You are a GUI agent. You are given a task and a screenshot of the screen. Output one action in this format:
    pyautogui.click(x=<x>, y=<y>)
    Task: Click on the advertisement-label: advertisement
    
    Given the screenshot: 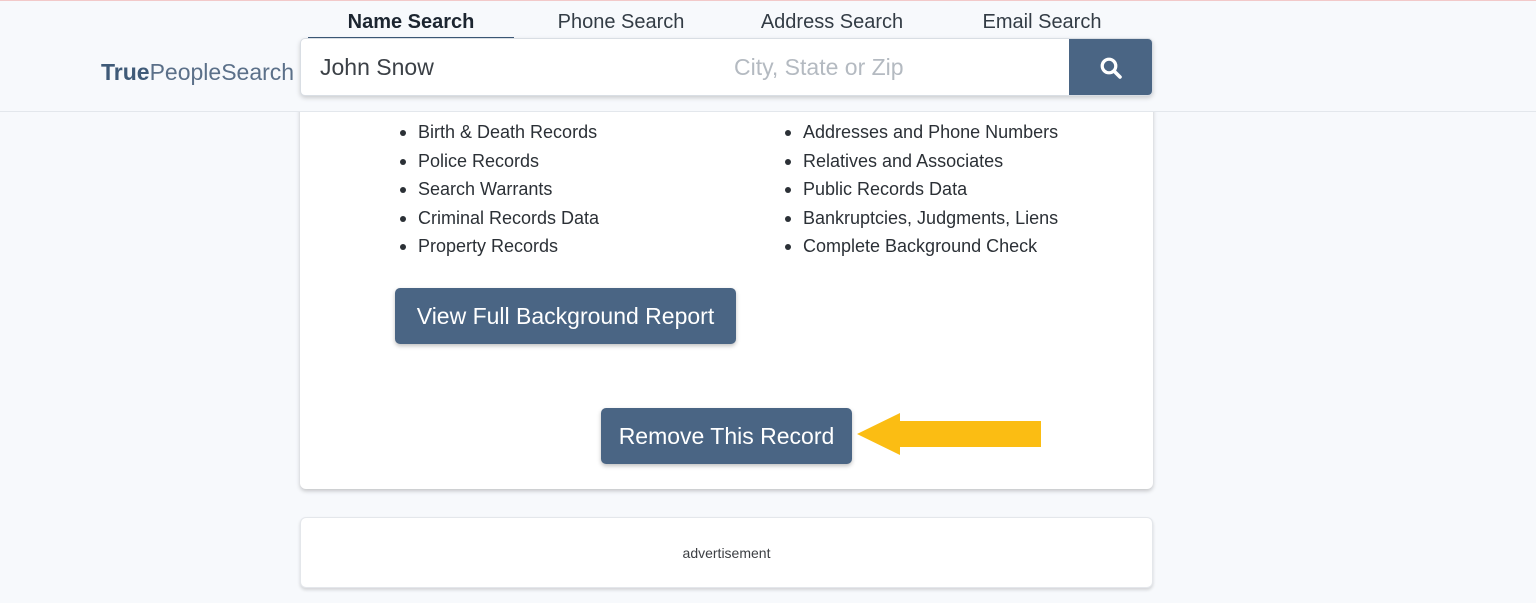 What is the action you would take?
    pyautogui.click(x=726, y=553)
    